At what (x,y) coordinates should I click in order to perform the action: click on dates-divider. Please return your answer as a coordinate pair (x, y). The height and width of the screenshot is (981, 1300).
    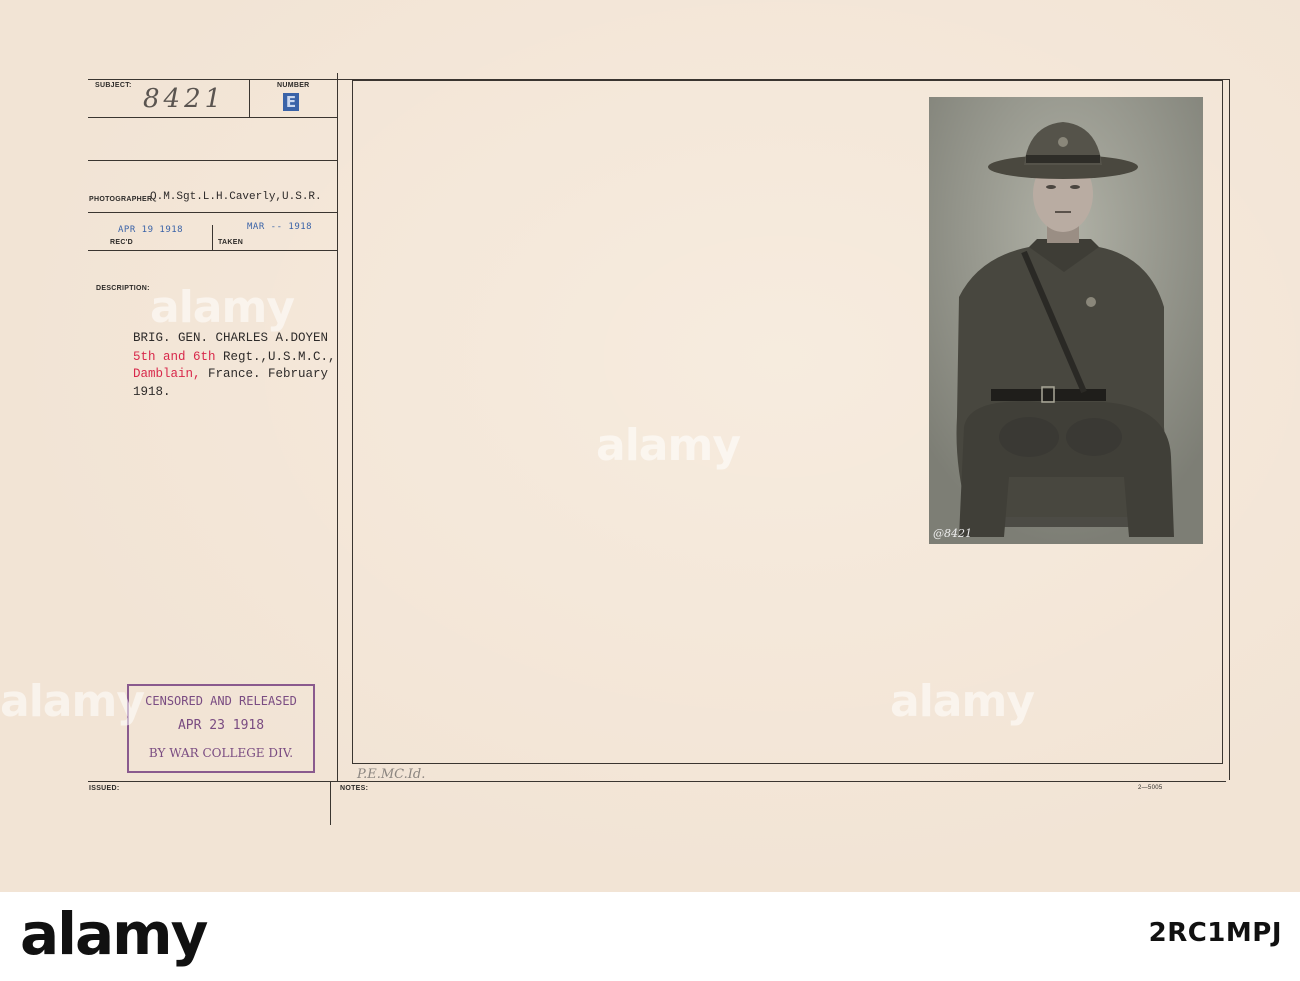
    Looking at the image, I should click on (212, 237).